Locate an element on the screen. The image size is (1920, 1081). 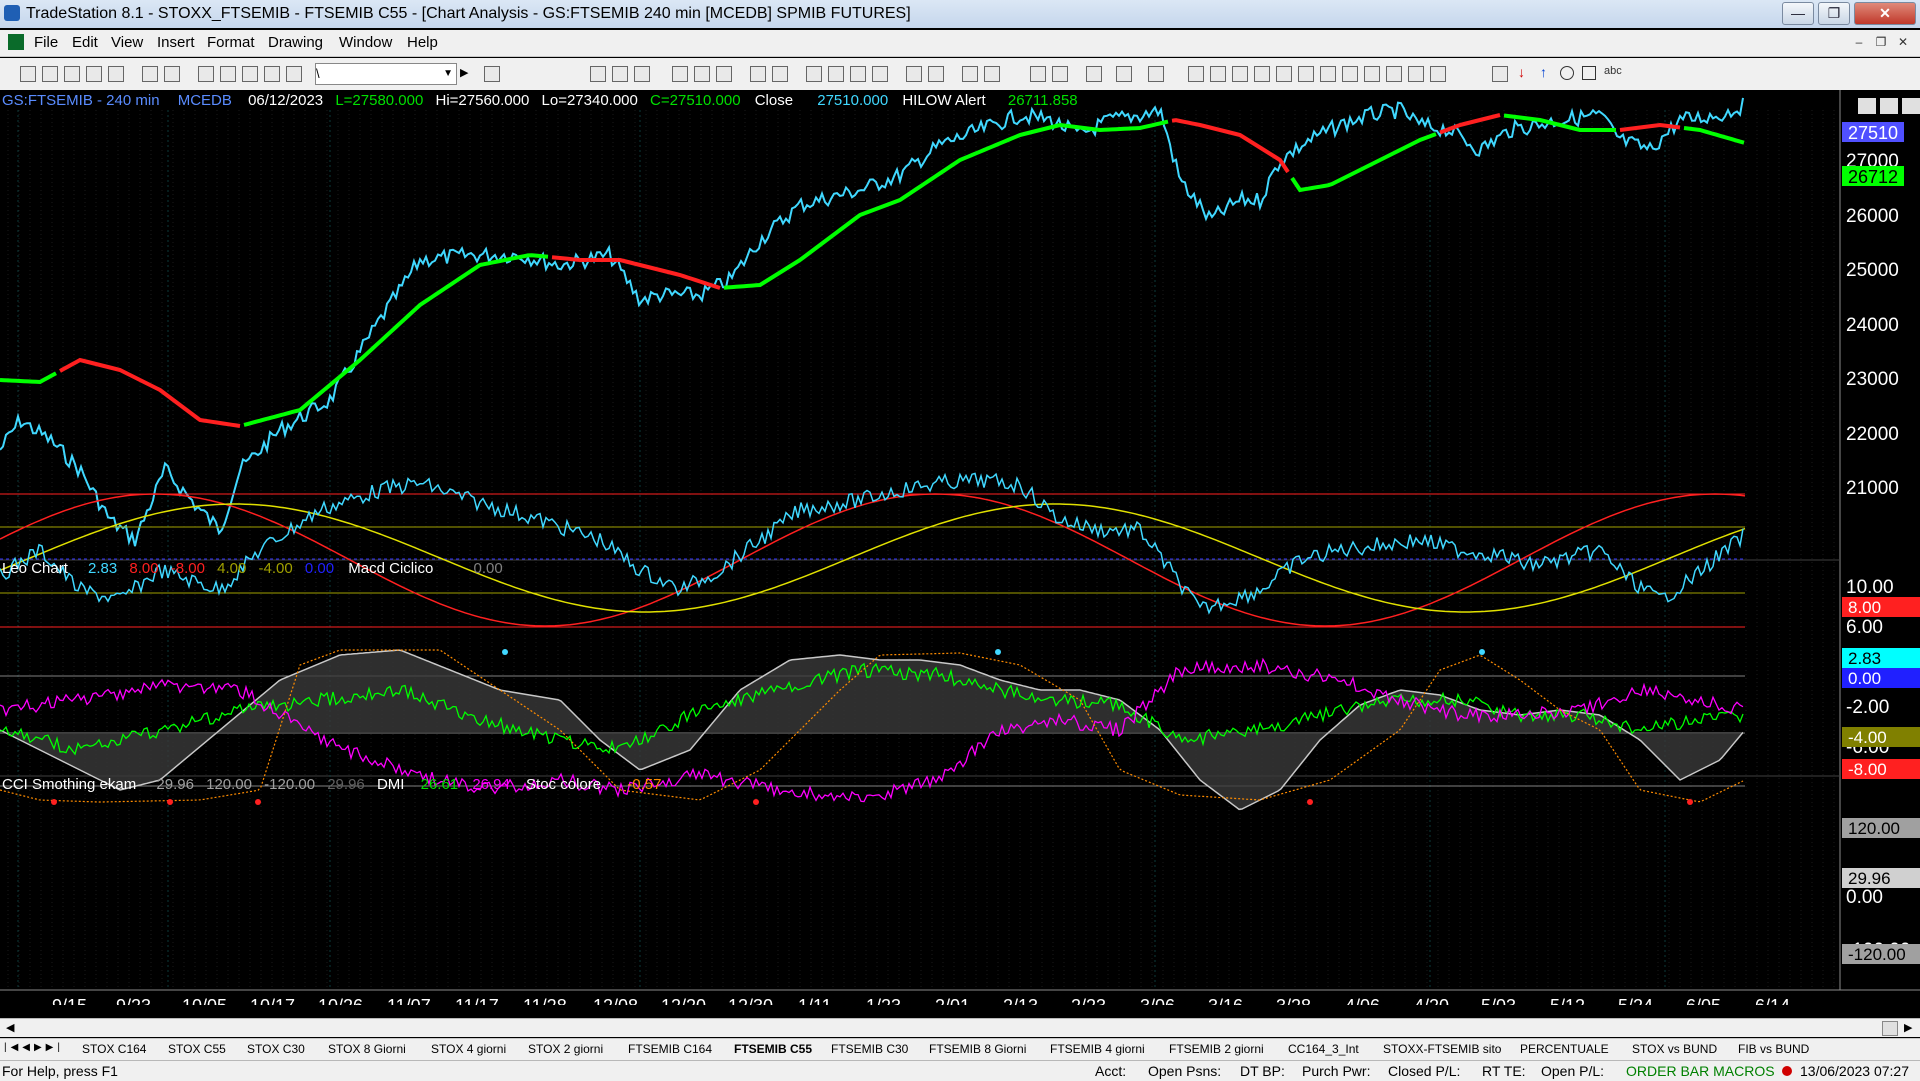
curve-icon is located at coordinates (1500, 74).